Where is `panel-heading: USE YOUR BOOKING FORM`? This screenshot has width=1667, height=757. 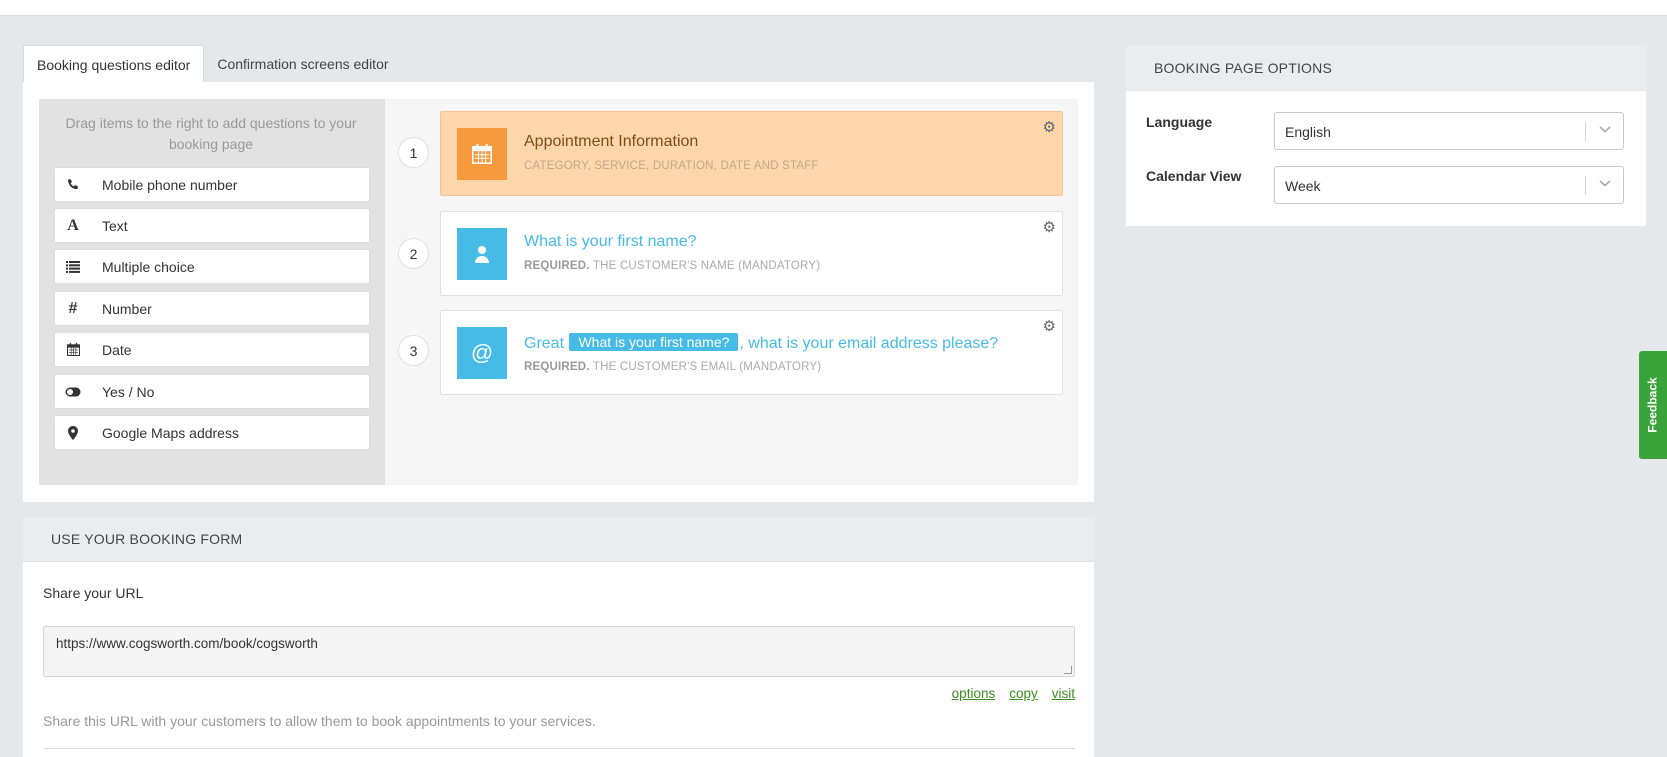 panel-heading: USE YOUR BOOKING FORM is located at coordinates (558, 539).